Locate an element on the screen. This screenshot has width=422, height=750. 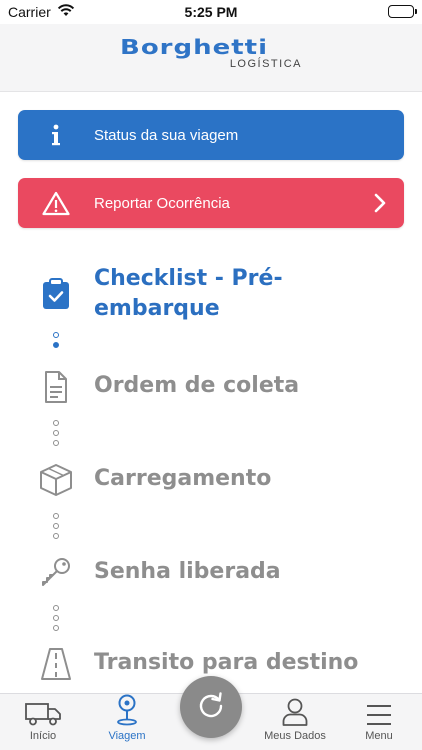
clipboard-check-icon is located at coordinates (56, 294).